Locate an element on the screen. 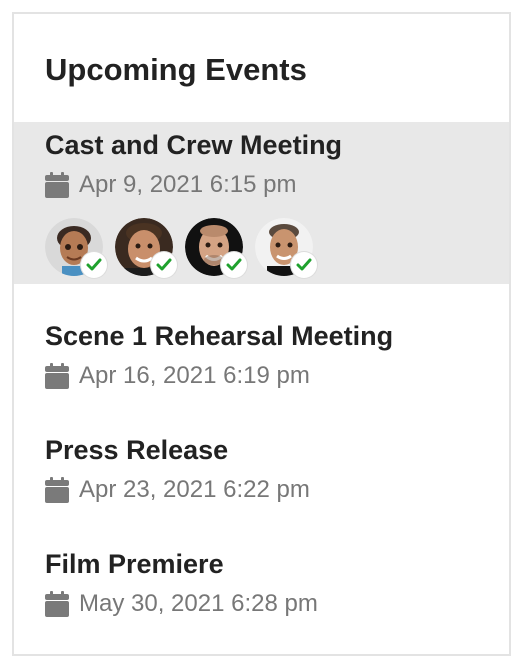  event-item: Press Release Apr 23, 2021 6:22 pm is located at coordinates (261, 467).